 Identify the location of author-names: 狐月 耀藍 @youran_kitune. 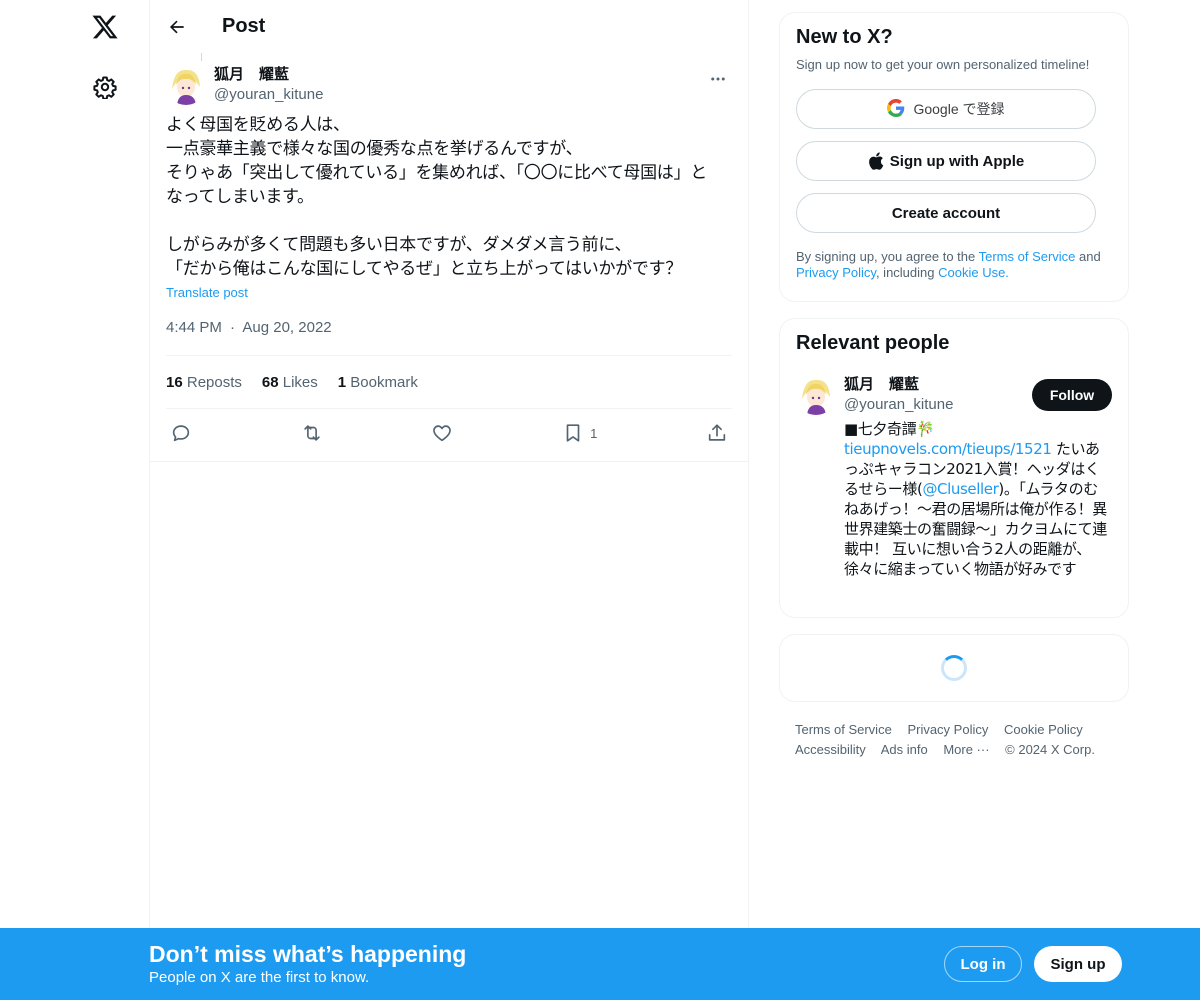
(268, 85).